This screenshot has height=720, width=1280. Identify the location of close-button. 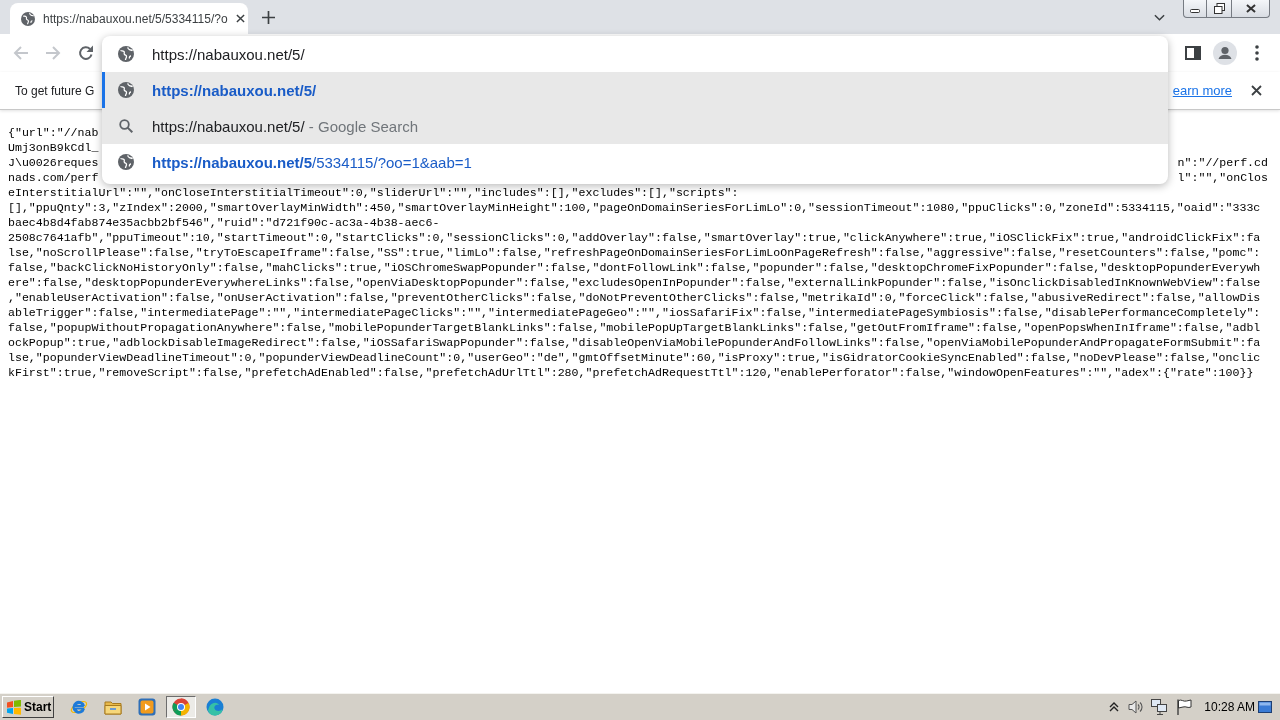
(1250, 9).